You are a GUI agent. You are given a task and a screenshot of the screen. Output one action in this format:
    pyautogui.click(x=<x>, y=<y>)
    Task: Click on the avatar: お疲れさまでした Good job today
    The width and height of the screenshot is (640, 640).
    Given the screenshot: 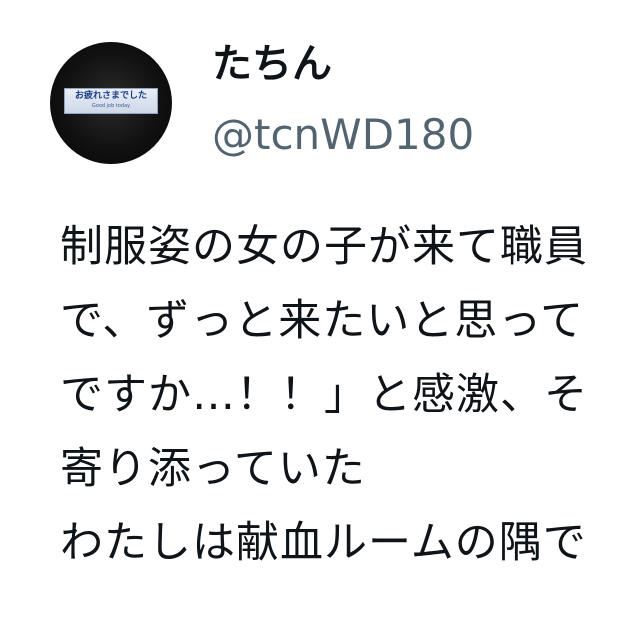 What is the action you would take?
    pyautogui.click(x=111, y=103)
    